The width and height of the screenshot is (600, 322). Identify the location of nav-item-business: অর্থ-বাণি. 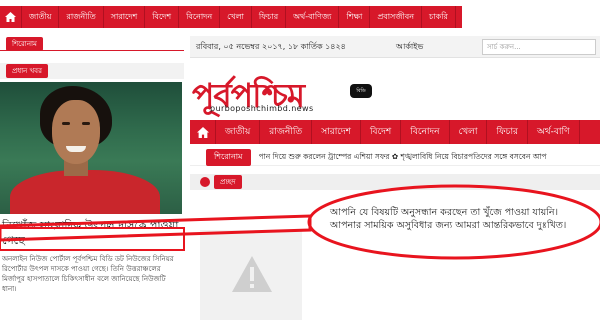
(554, 132).